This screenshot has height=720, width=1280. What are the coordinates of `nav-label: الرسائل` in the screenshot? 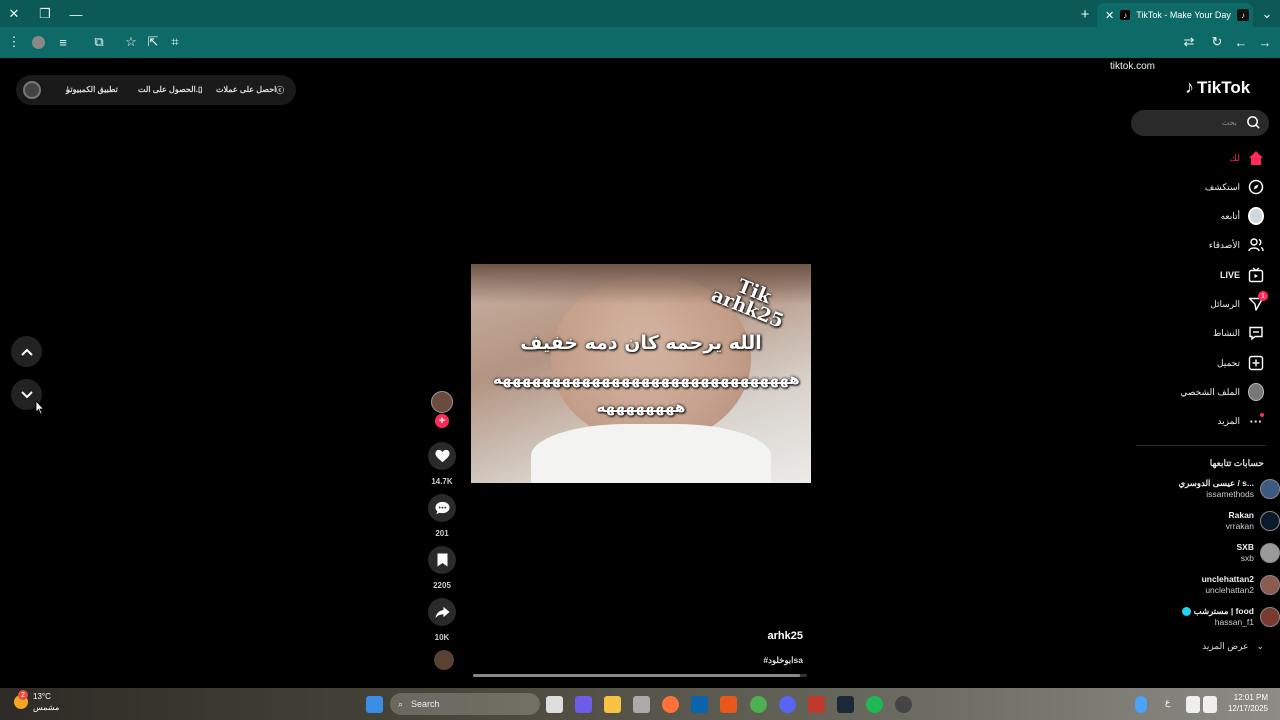 It's located at (1225, 303).